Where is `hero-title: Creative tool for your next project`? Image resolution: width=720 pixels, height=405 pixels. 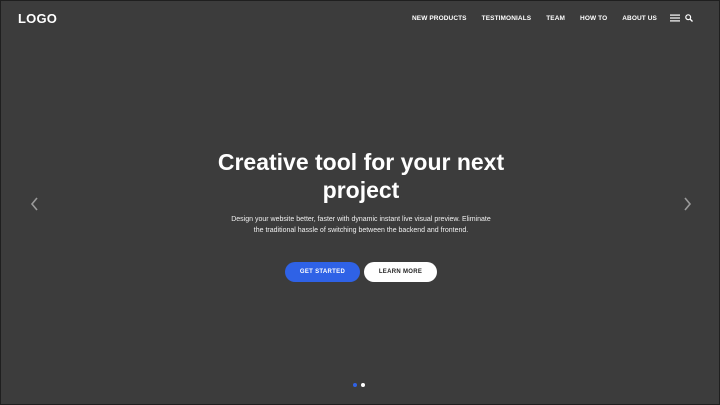 hero-title: Creative tool for your next project is located at coordinates (361, 176).